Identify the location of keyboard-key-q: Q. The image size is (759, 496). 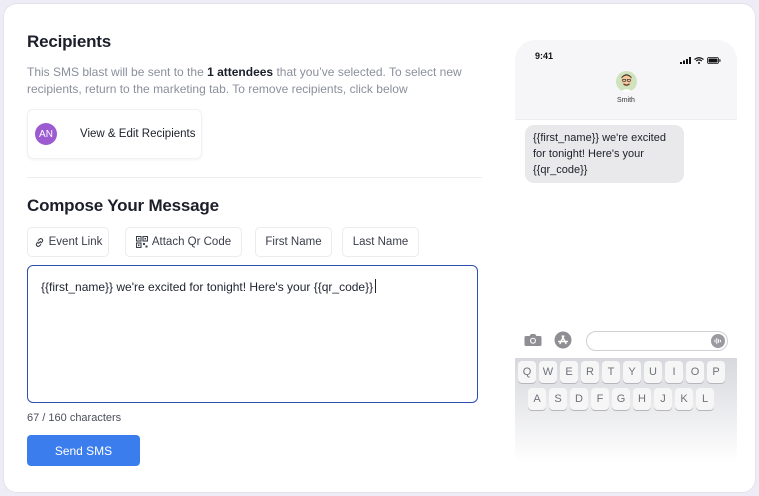
(527, 372).